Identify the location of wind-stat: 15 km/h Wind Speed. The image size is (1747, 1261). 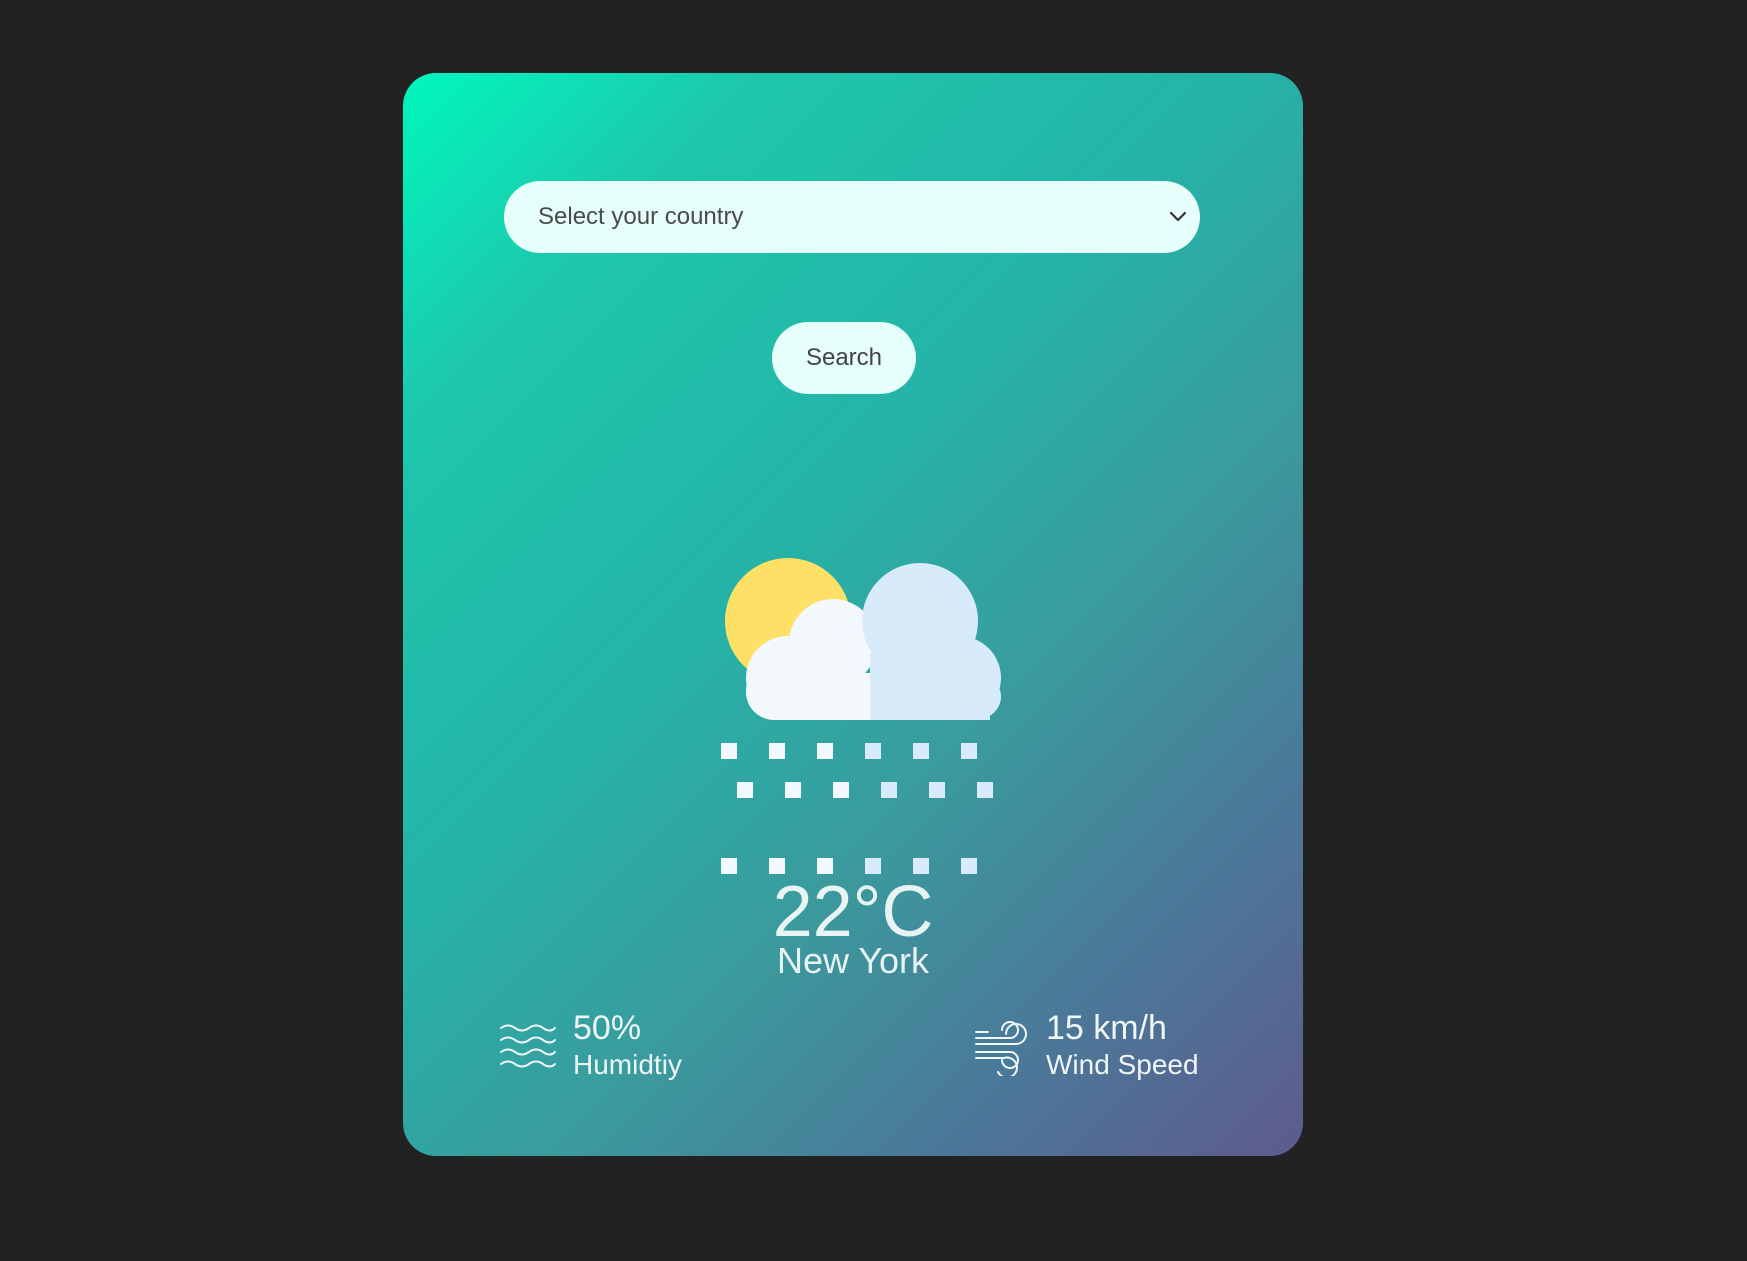
(1086, 1046).